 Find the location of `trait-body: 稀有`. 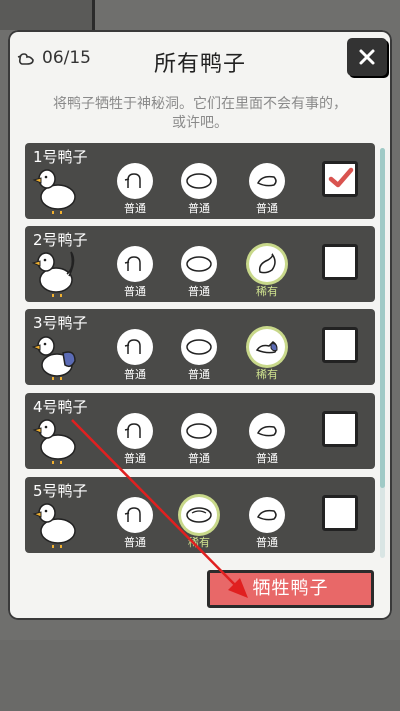

trait-body: 稀有 is located at coordinates (199, 523).